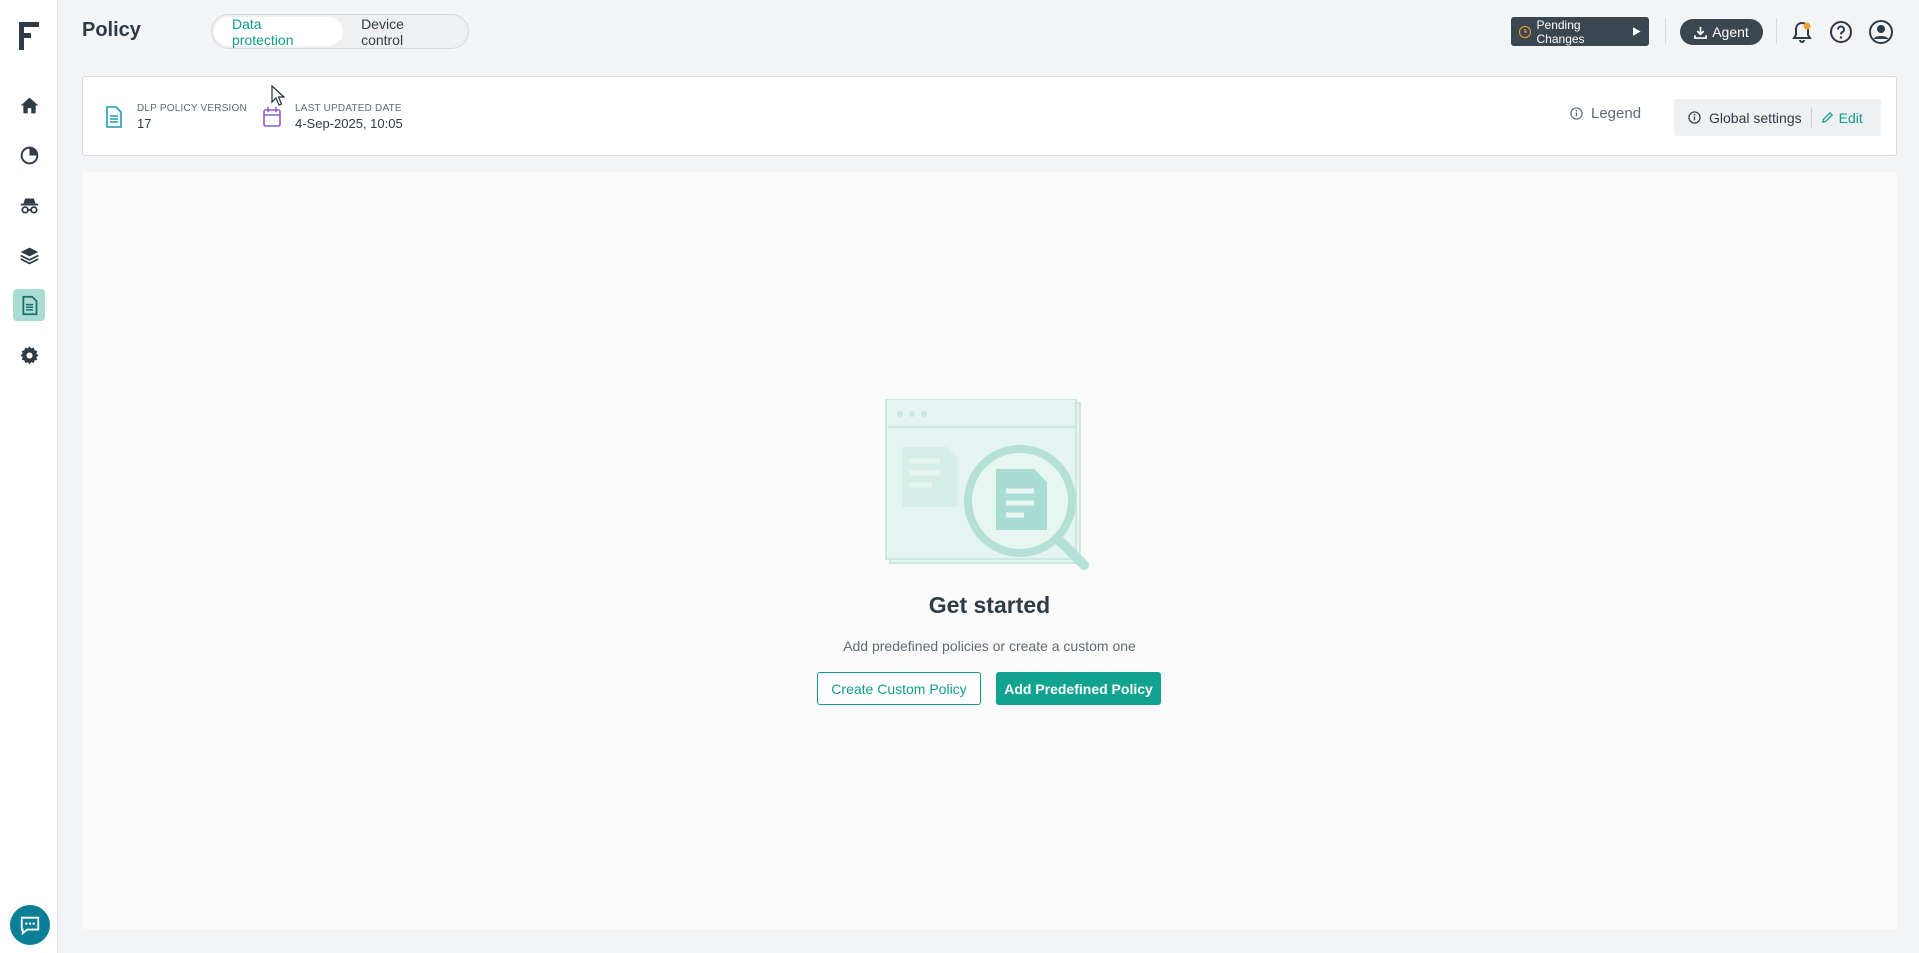  I want to click on global-settings-label: Global settings, so click(1755, 117).